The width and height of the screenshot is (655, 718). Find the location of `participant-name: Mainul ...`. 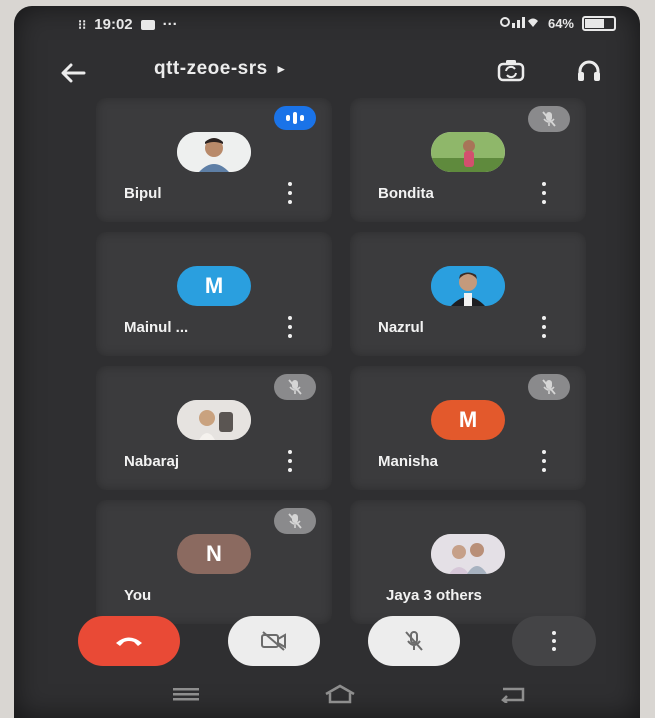

participant-name: Mainul ... is located at coordinates (156, 327).